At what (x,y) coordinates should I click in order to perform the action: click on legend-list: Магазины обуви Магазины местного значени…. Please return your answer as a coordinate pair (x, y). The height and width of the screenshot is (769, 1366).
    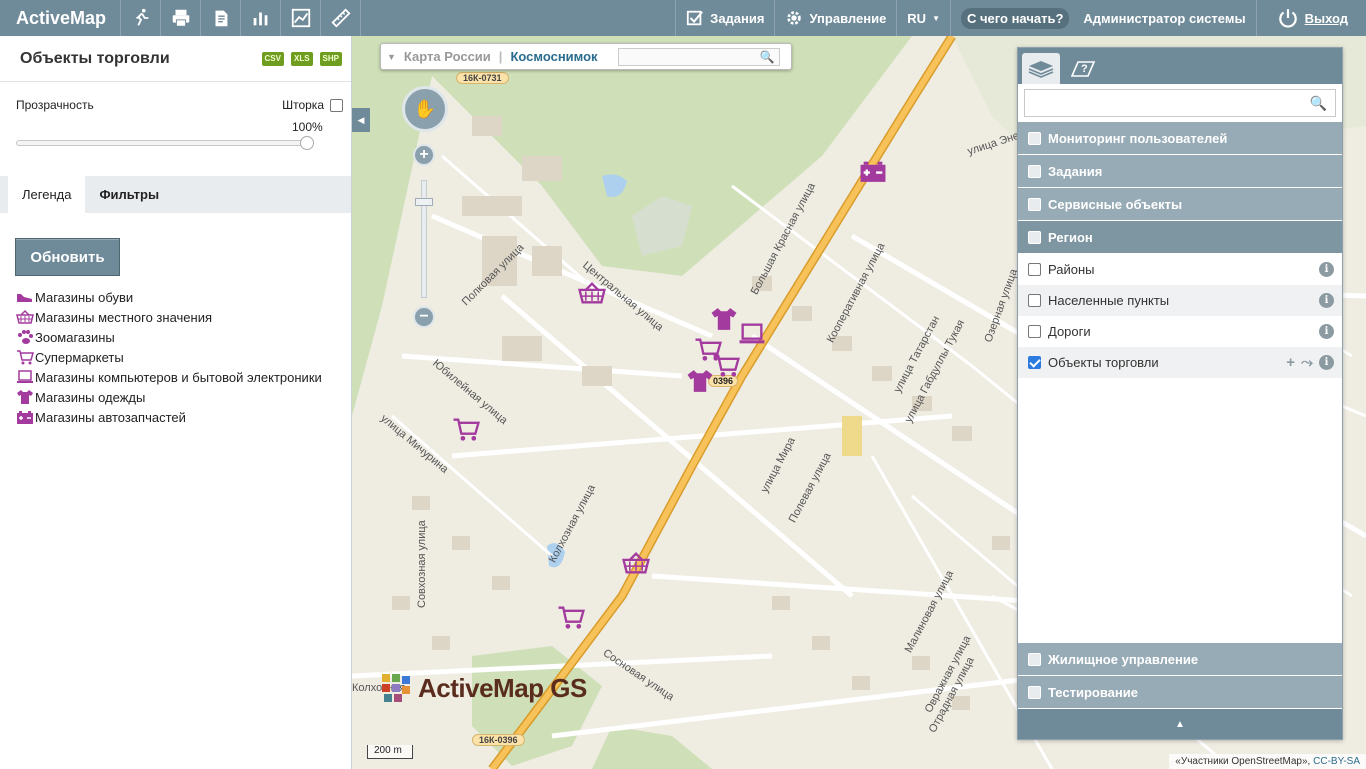
    Looking at the image, I should click on (168, 357).